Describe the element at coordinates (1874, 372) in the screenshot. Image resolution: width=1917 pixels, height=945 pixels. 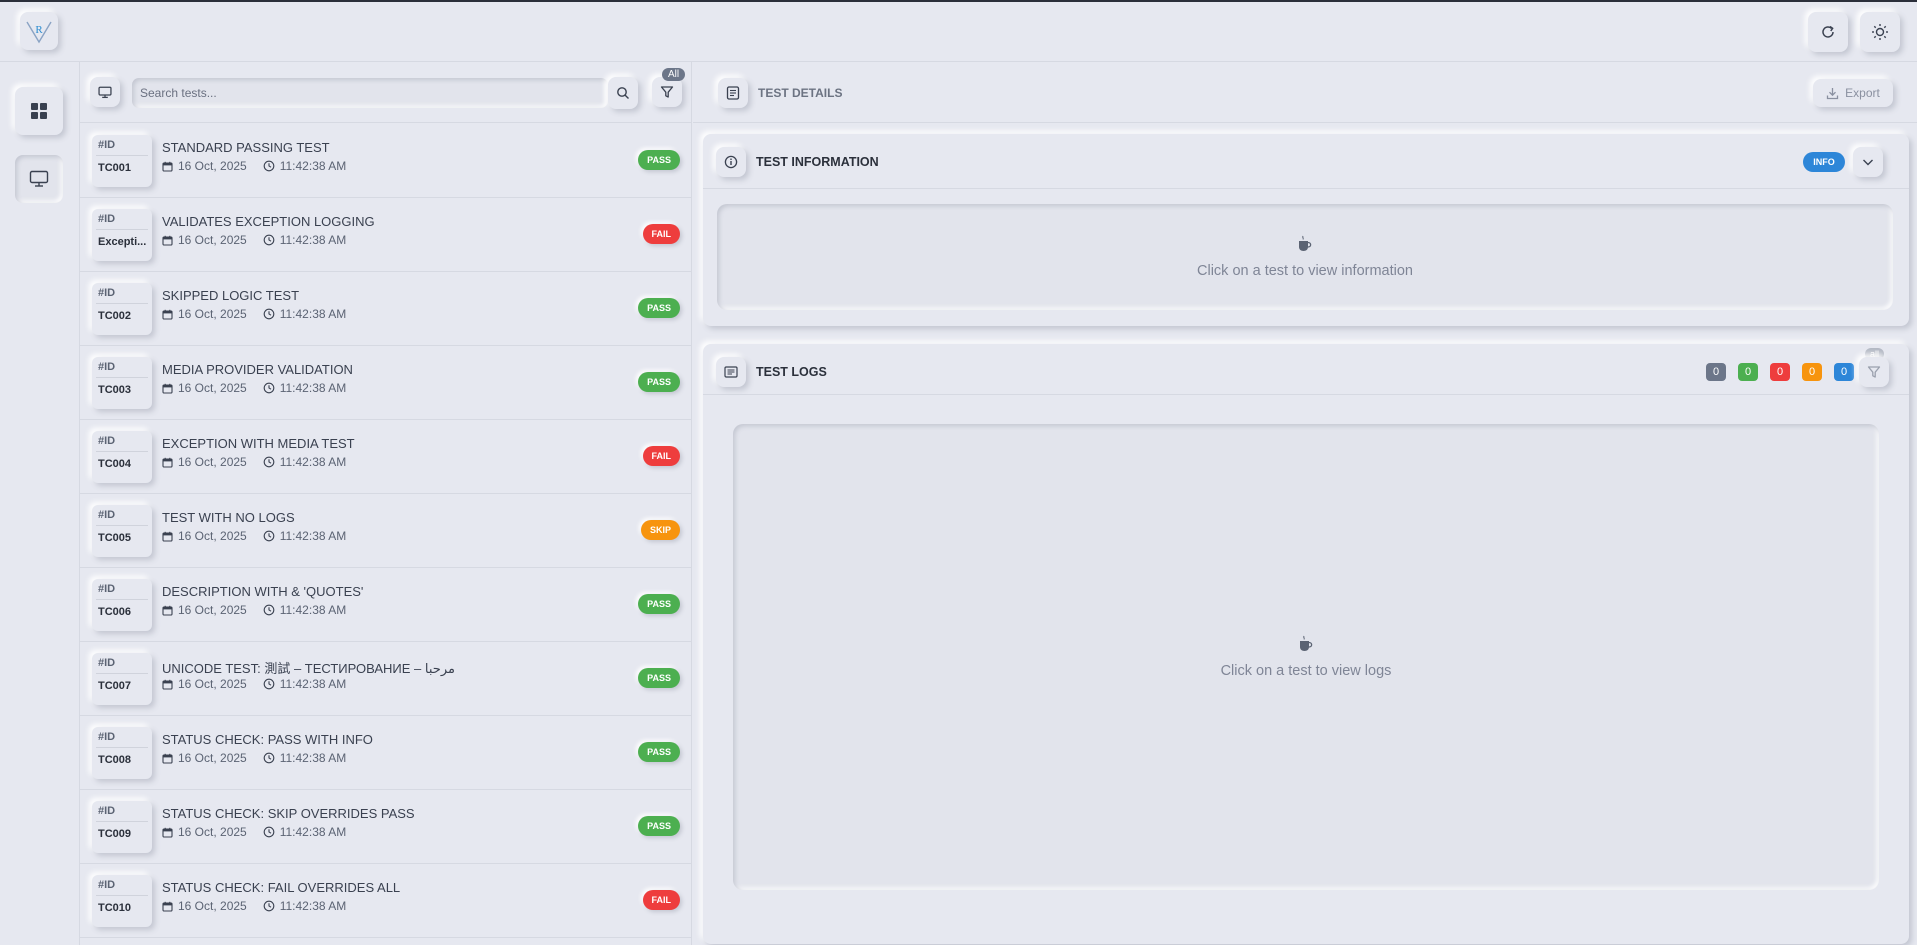
I see `logs-filter-button` at that location.